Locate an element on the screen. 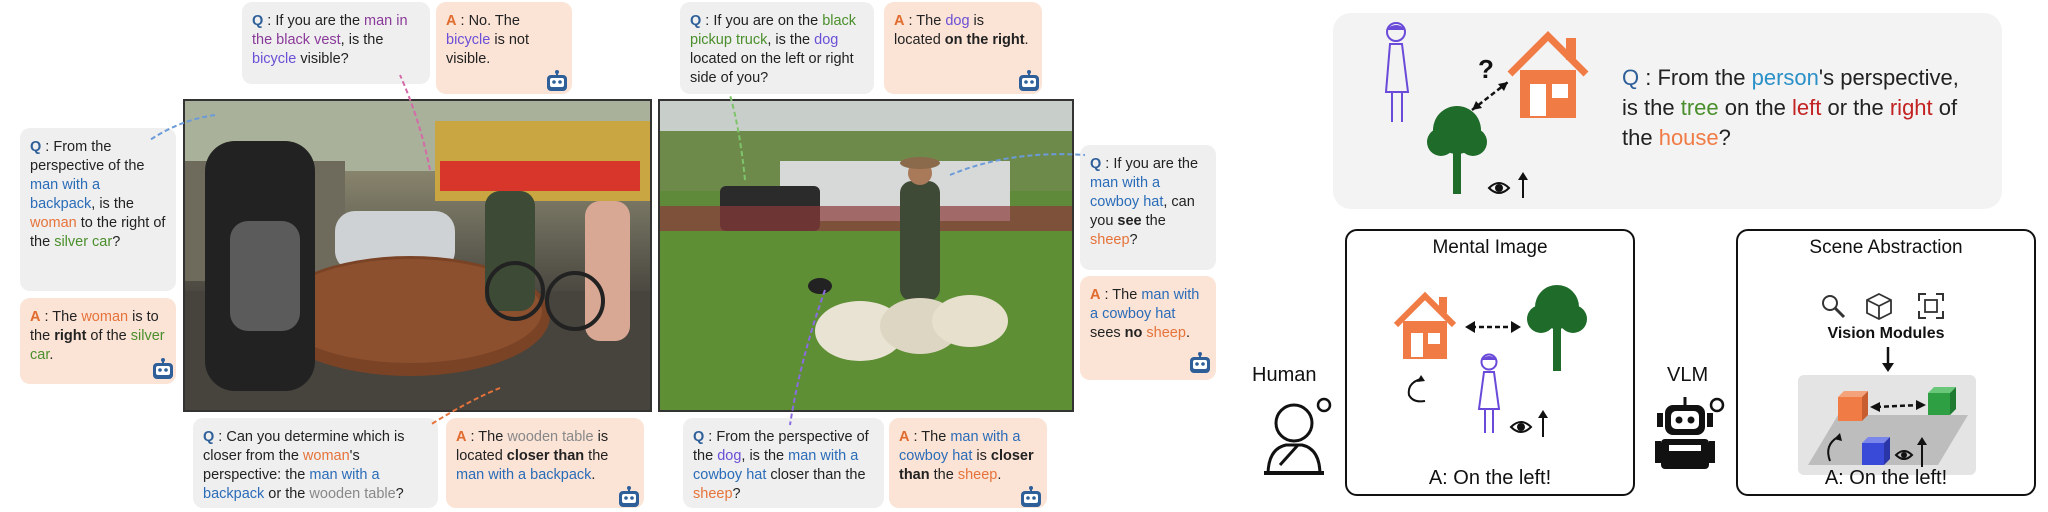 This screenshot has height=512, width=2048. mental-image-title: Mental Image is located at coordinates (1490, 247).